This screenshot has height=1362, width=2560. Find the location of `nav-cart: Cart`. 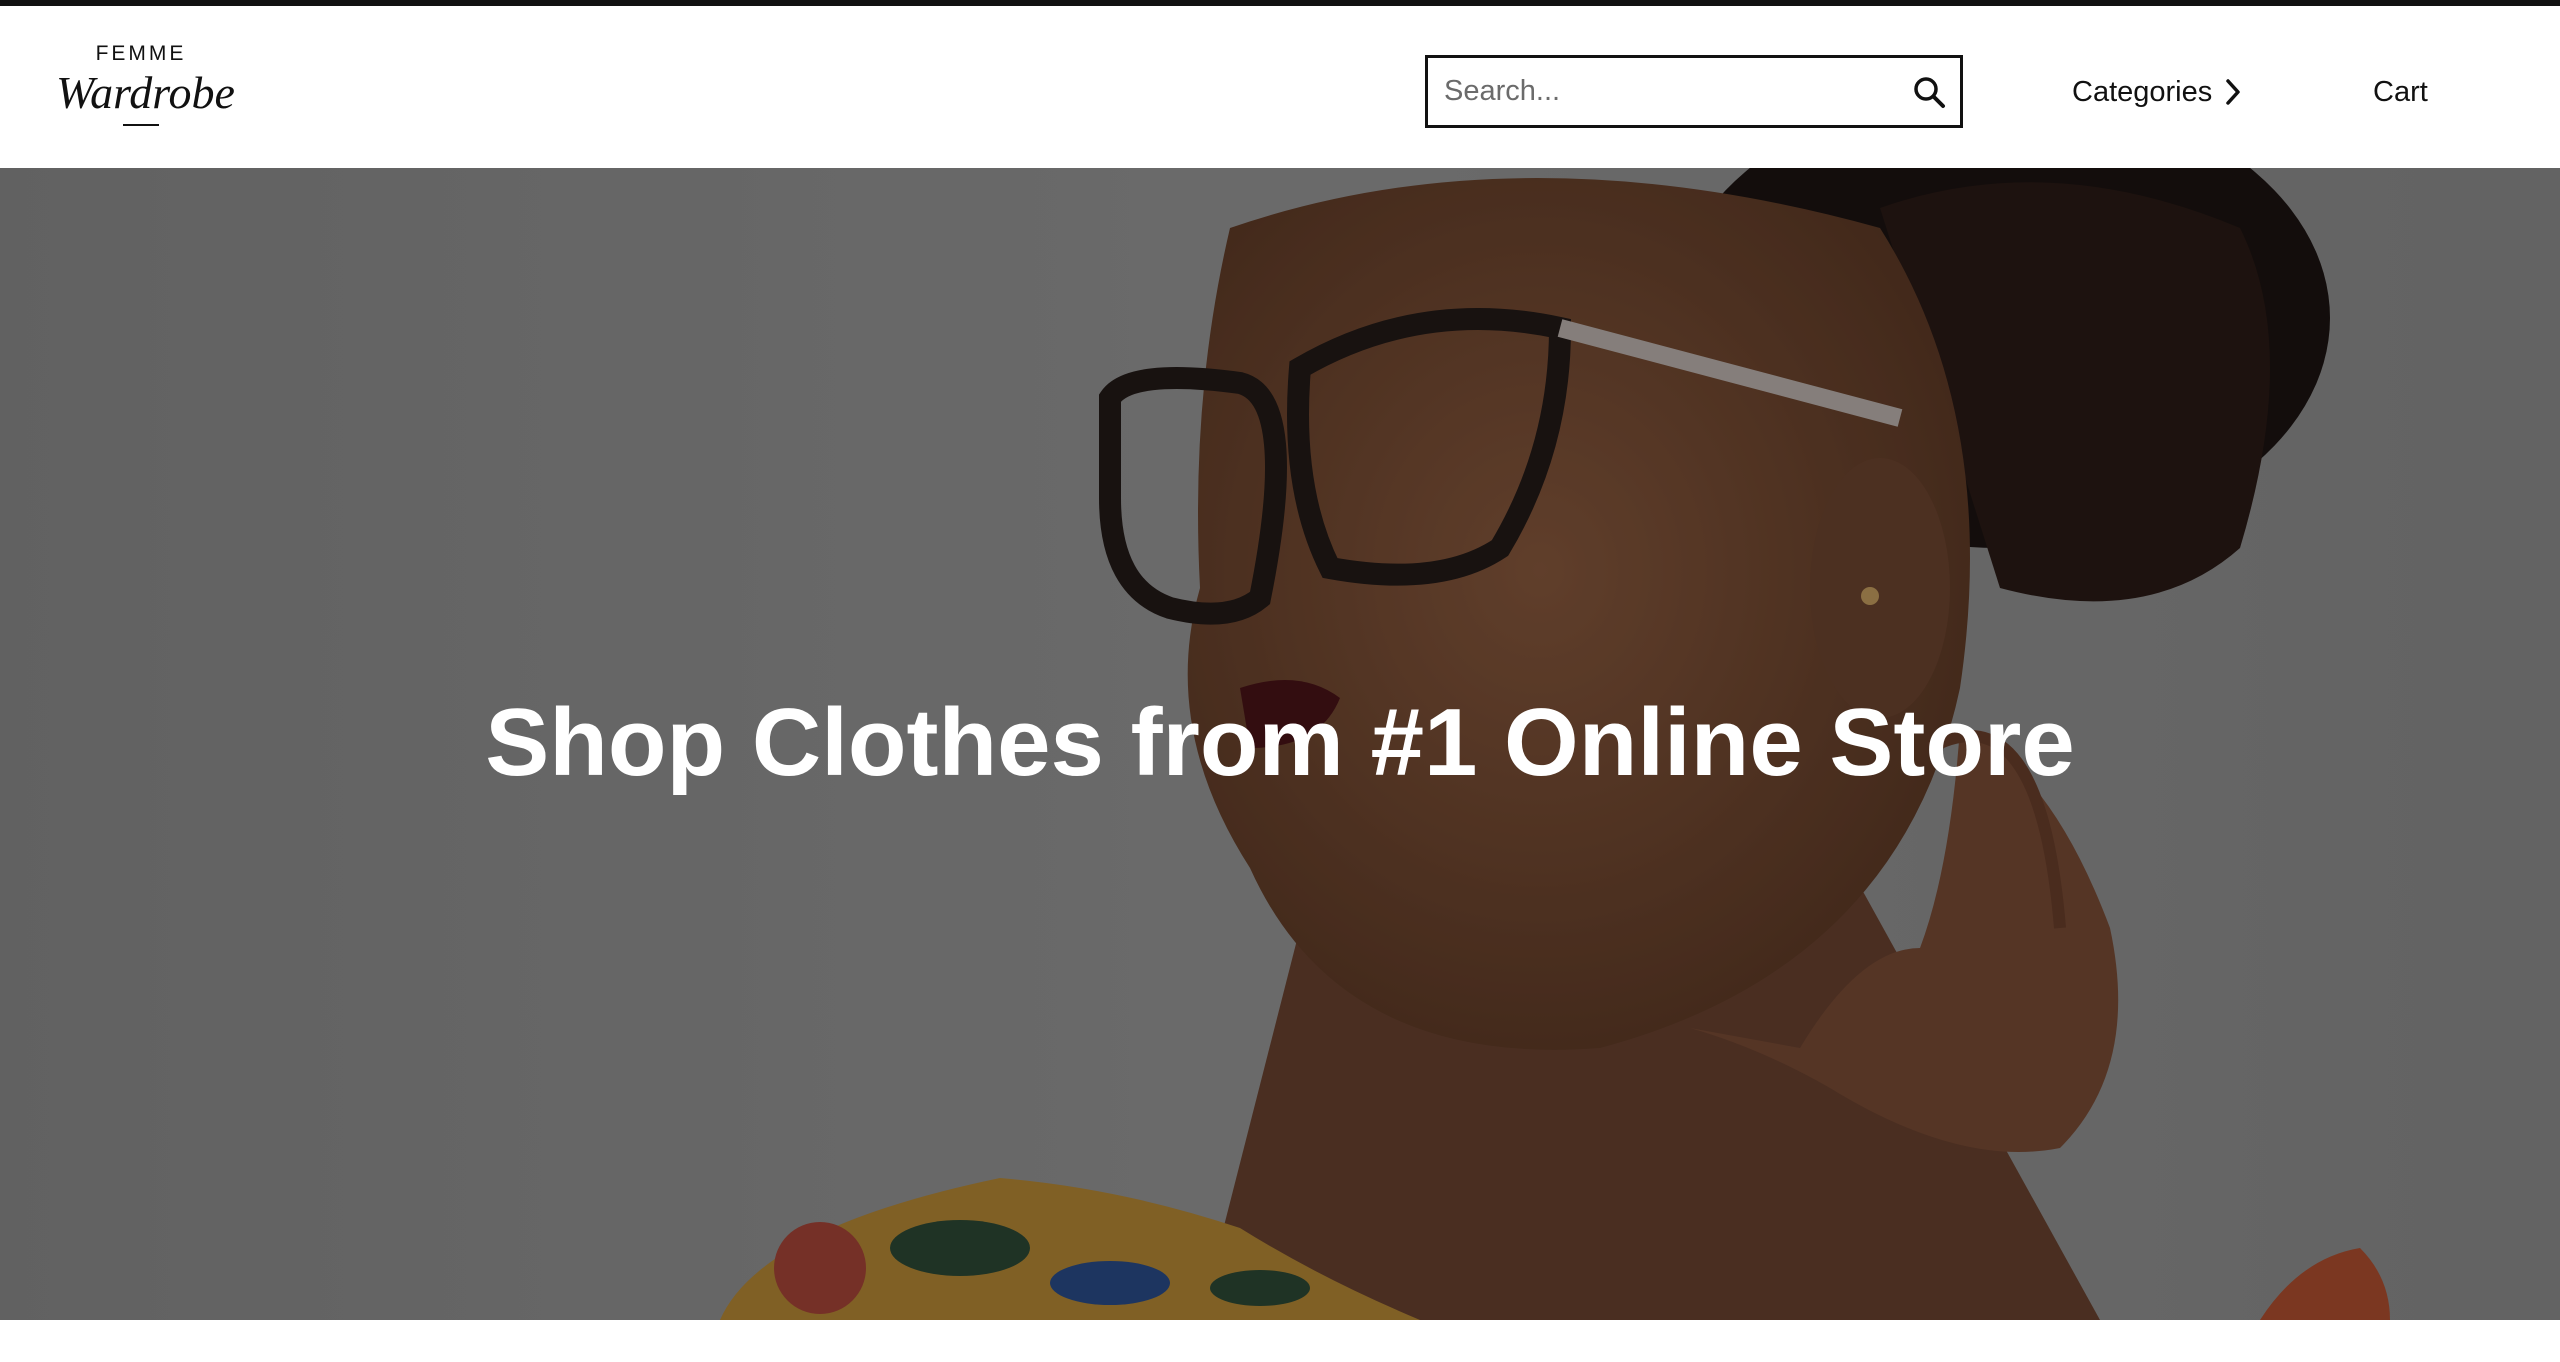

nav-cart: Cart is located at coordinates (2400, 92).